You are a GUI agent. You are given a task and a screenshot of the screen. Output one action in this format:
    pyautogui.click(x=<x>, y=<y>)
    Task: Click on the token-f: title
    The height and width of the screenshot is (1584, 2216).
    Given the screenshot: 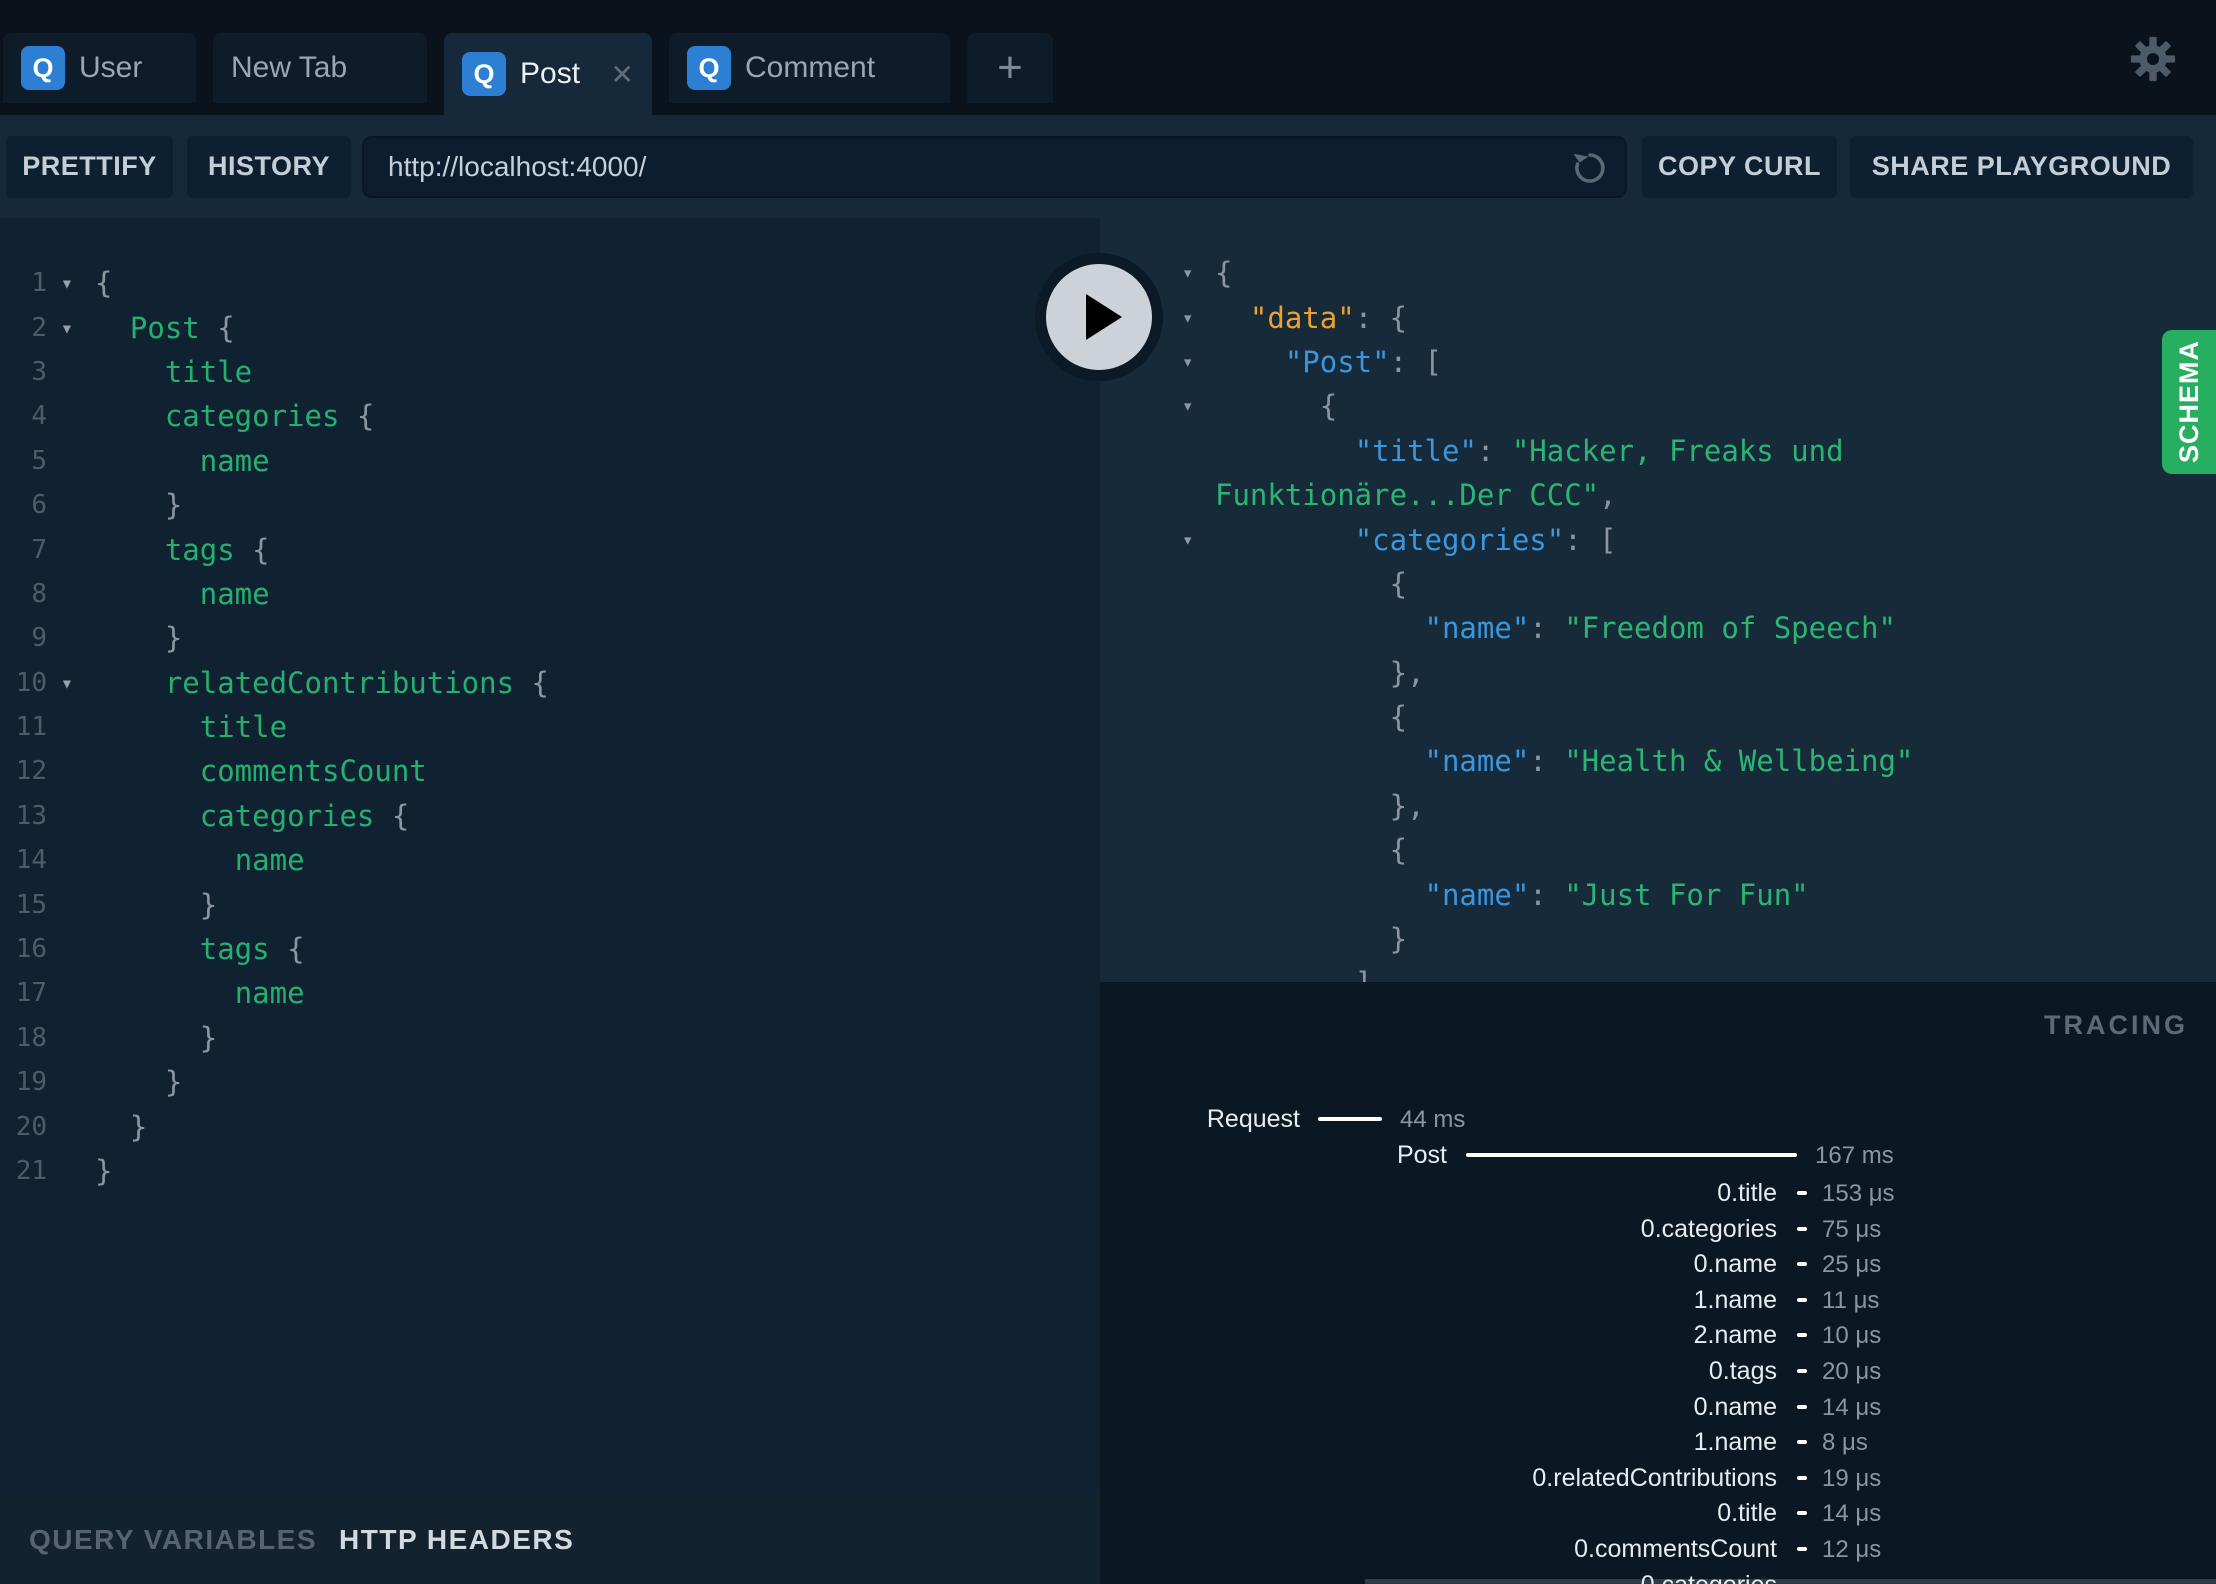 What is the action you would take?
    pyautogui.click(x=208, y=371)
    